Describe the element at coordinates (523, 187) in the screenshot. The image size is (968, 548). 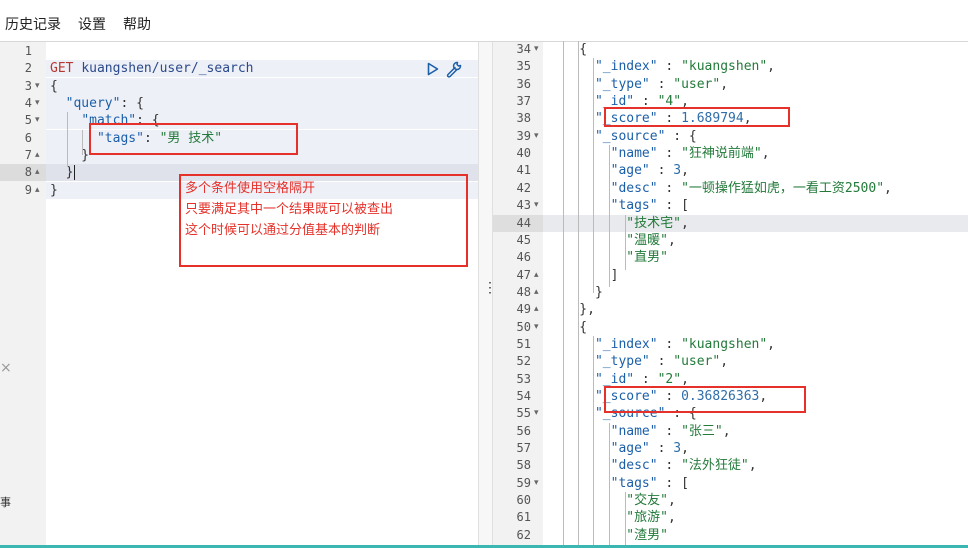
I see `response-line-number: 42` at that location.